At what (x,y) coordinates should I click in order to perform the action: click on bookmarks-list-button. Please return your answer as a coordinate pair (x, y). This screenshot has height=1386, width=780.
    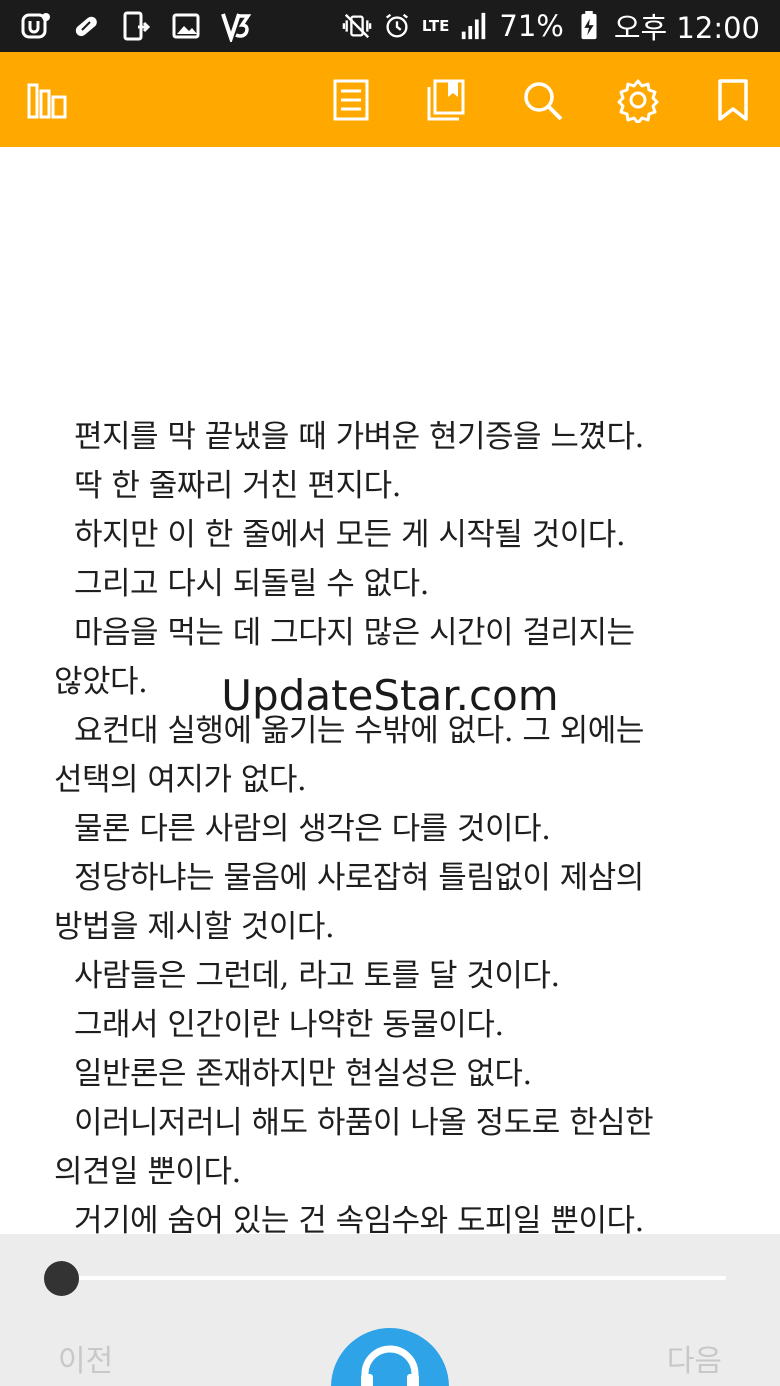
    Looking at the image, I should click on (446, 100).